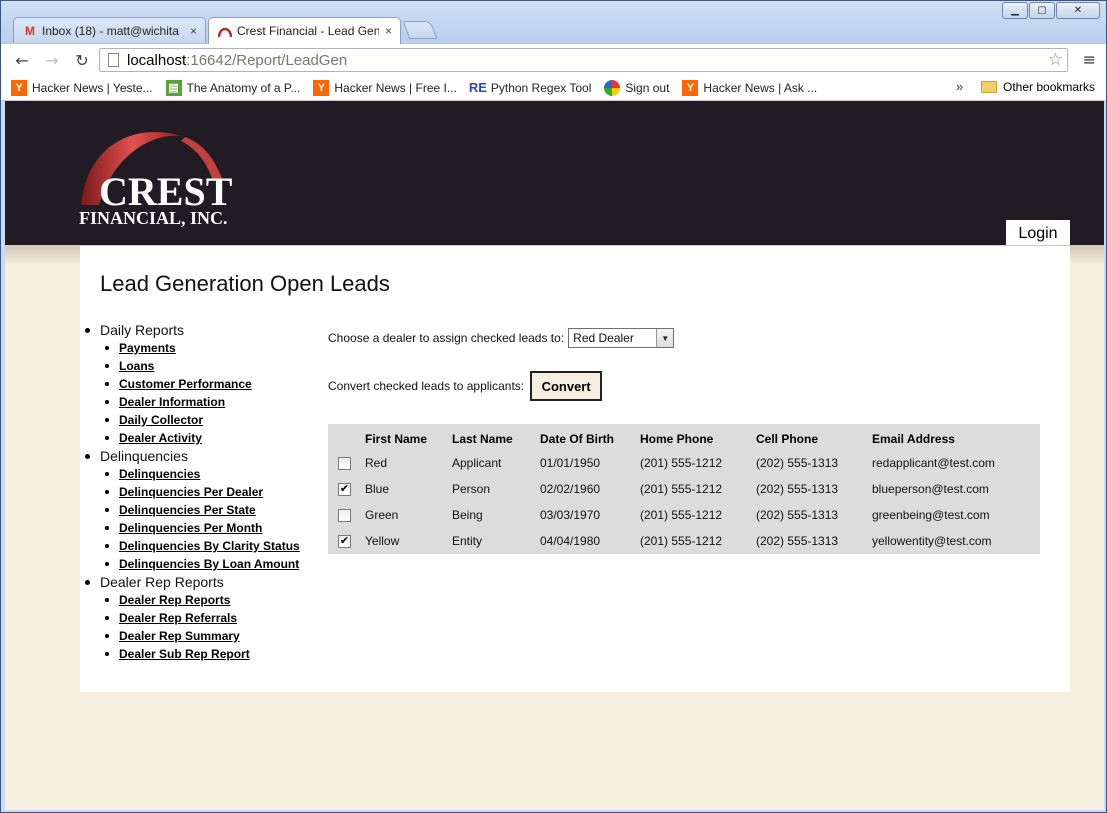 Image resolution: width=1107 pixels, height=813 pixels. Describe the element at coordinates (913, 438) in the screenshot. I see `column-header: Email Address` at that location.